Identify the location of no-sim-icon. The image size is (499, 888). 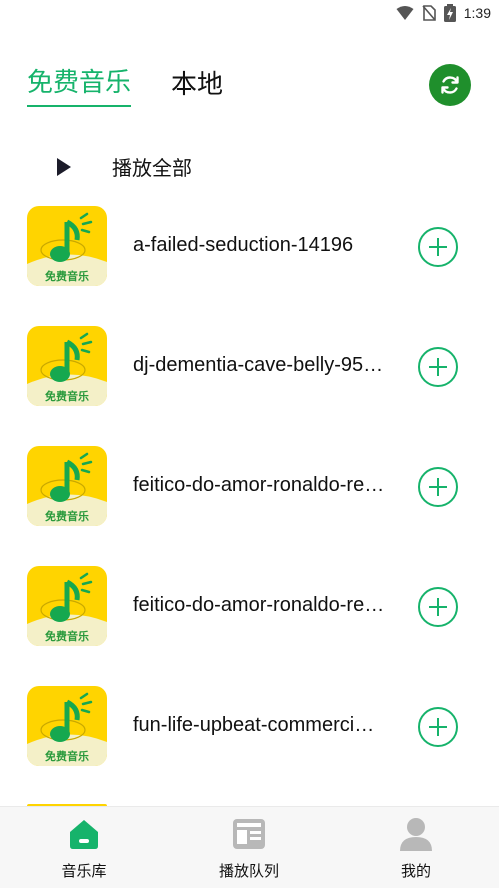
(429, 13).